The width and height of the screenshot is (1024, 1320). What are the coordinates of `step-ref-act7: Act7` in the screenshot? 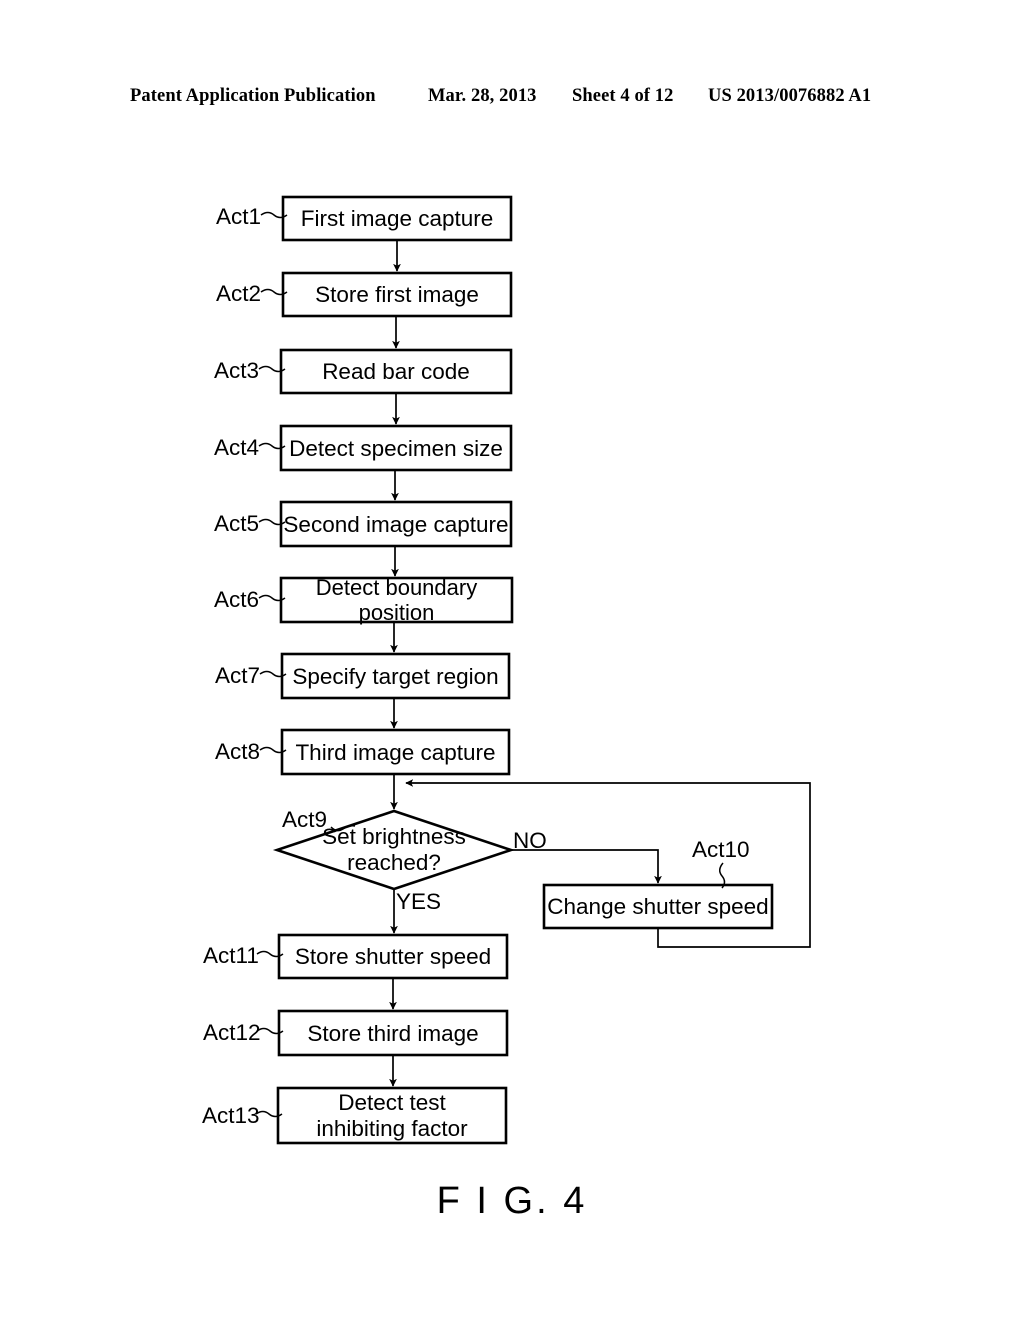 It's located at (238, 675).